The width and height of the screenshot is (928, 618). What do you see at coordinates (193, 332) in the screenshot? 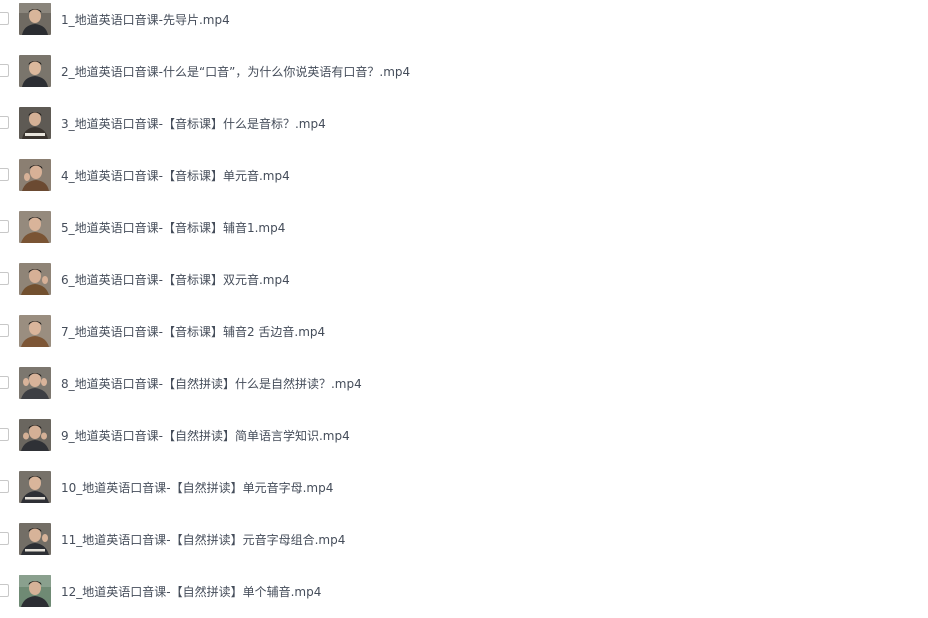
I see `file-name: 7_地道英语口音课-【音标课】辅音2 舌边音.mp4` at bounding box center [193, 332].